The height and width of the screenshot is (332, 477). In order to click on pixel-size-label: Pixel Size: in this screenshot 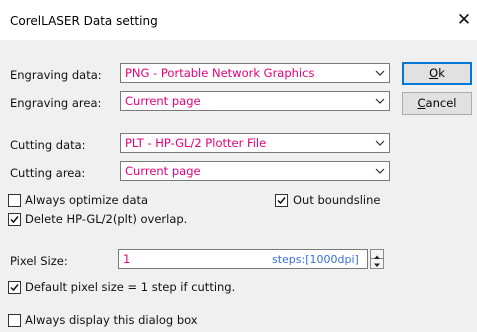, I will do `click(39, 261)`.